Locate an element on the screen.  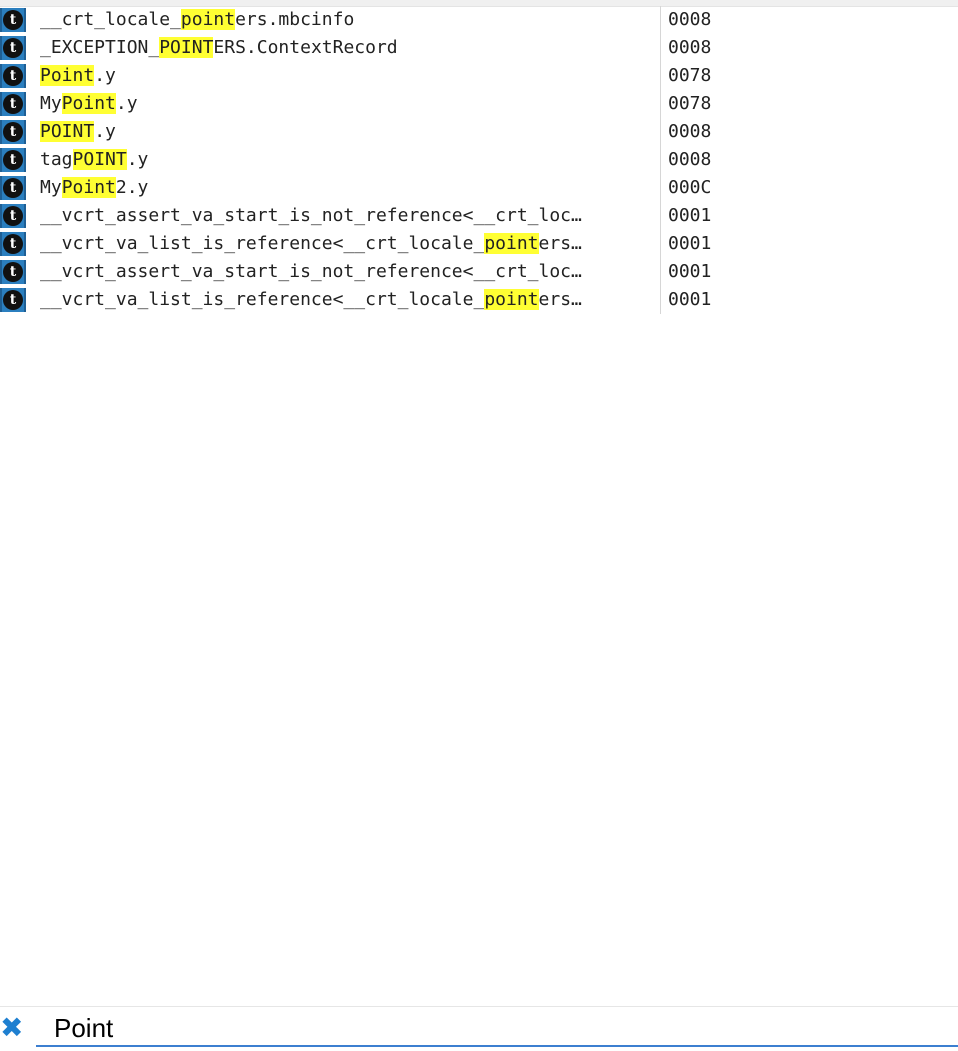
member-name: __crt_locale_pointers.mbcinfo is located at coordinates (347, 20).